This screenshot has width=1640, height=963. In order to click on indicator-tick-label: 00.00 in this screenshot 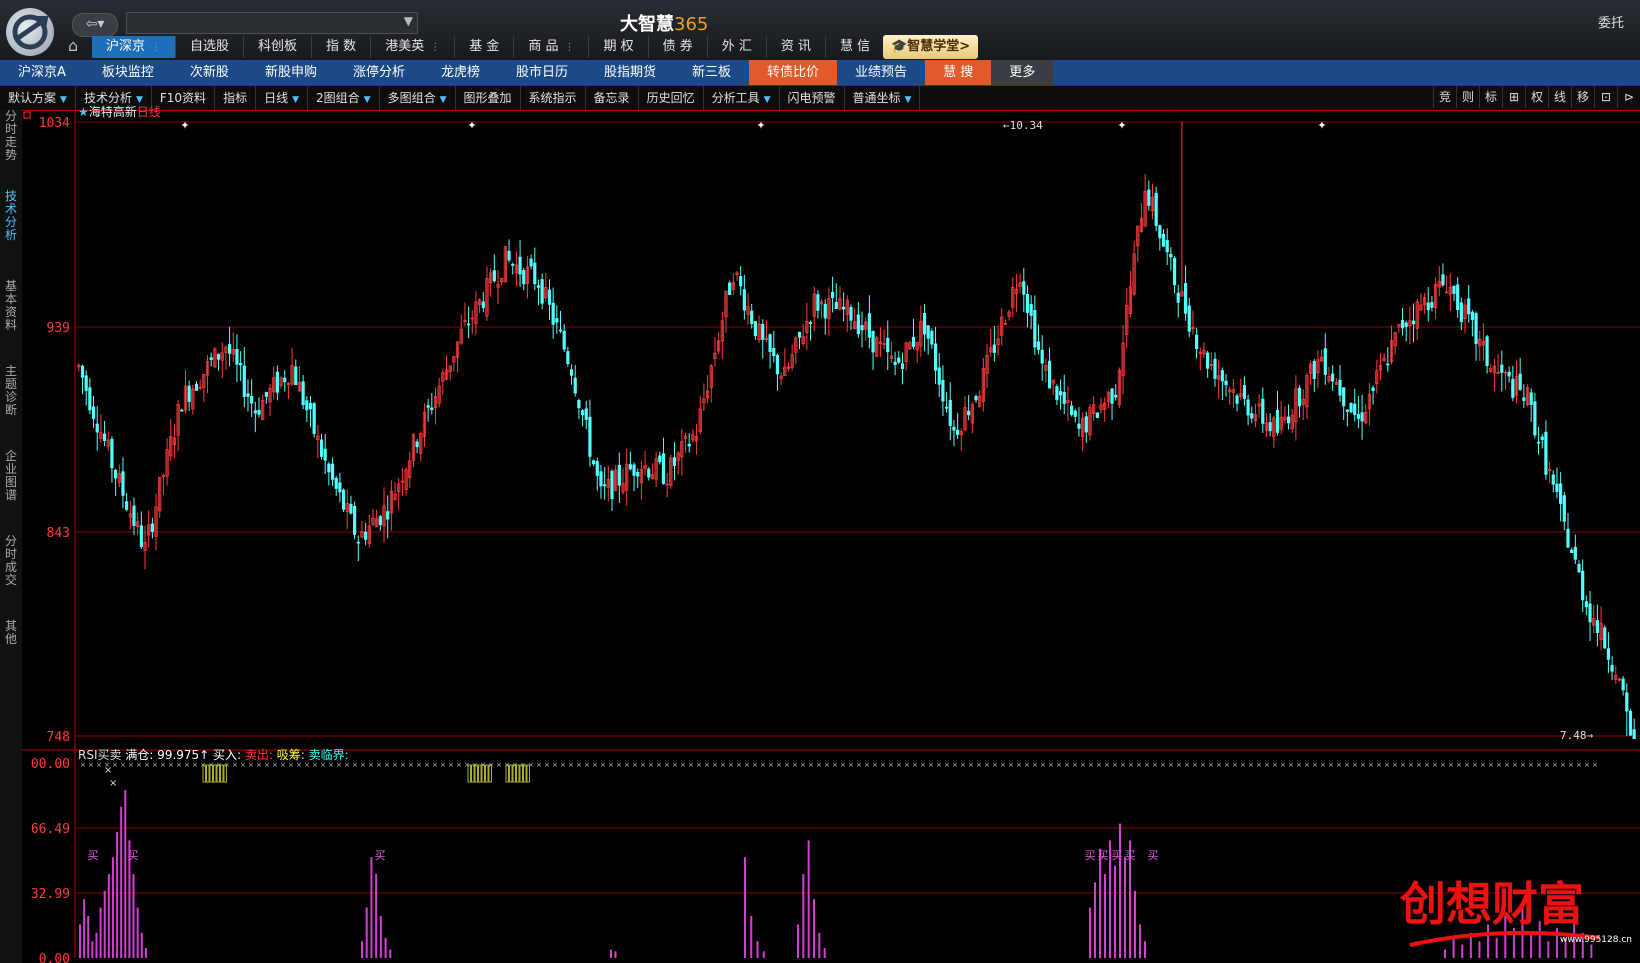, I will do `click(50, 764)`.